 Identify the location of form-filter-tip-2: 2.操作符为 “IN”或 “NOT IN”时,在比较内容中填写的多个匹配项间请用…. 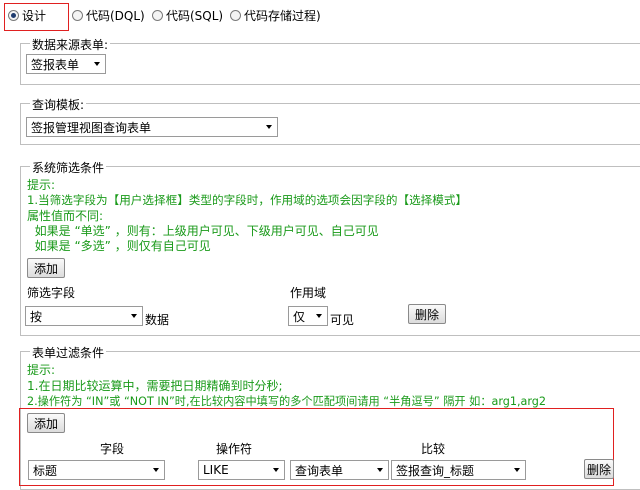
(287, 401).